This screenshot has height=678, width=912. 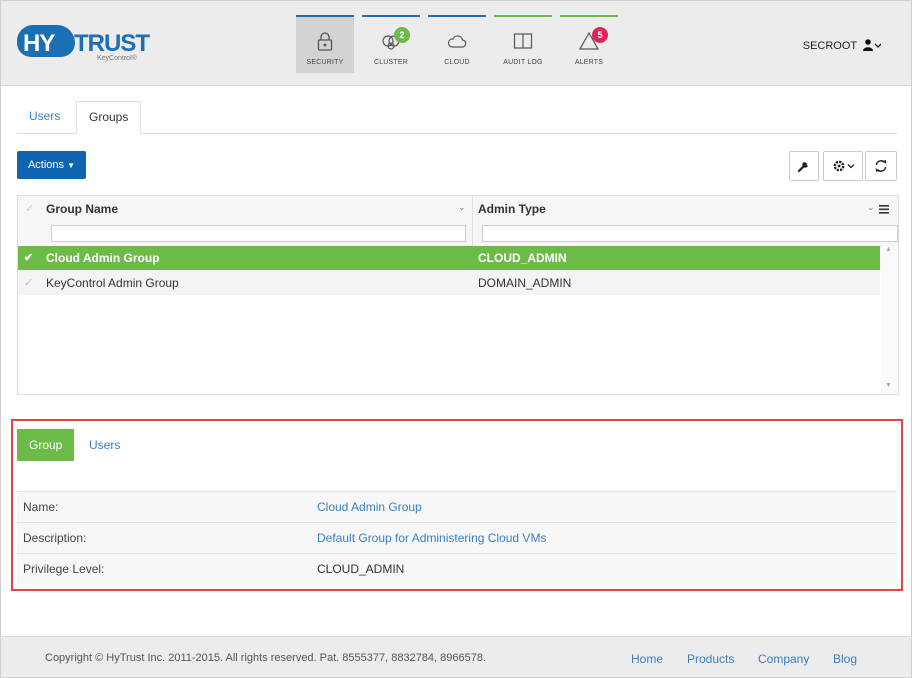 I want to click on footer-link-blog: Blog, so click(x=845, y=659).